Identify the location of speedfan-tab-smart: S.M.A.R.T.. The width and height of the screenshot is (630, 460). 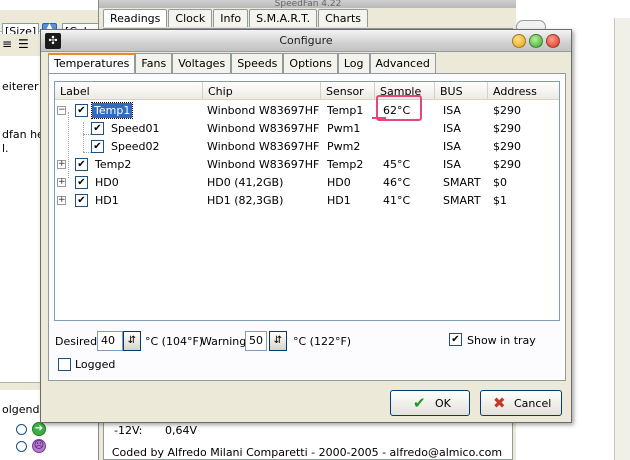
(283, 18).